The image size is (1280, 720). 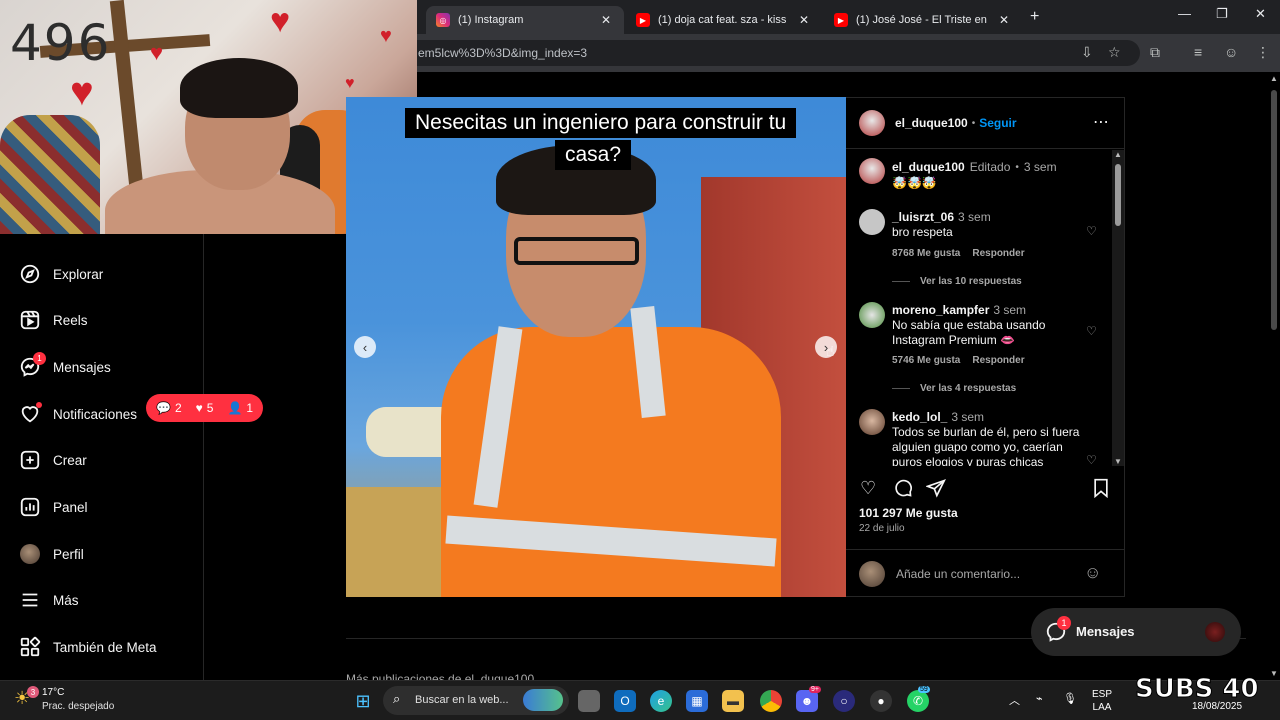 I want to click on store-icon: ▦, so click(x=697, y=701).